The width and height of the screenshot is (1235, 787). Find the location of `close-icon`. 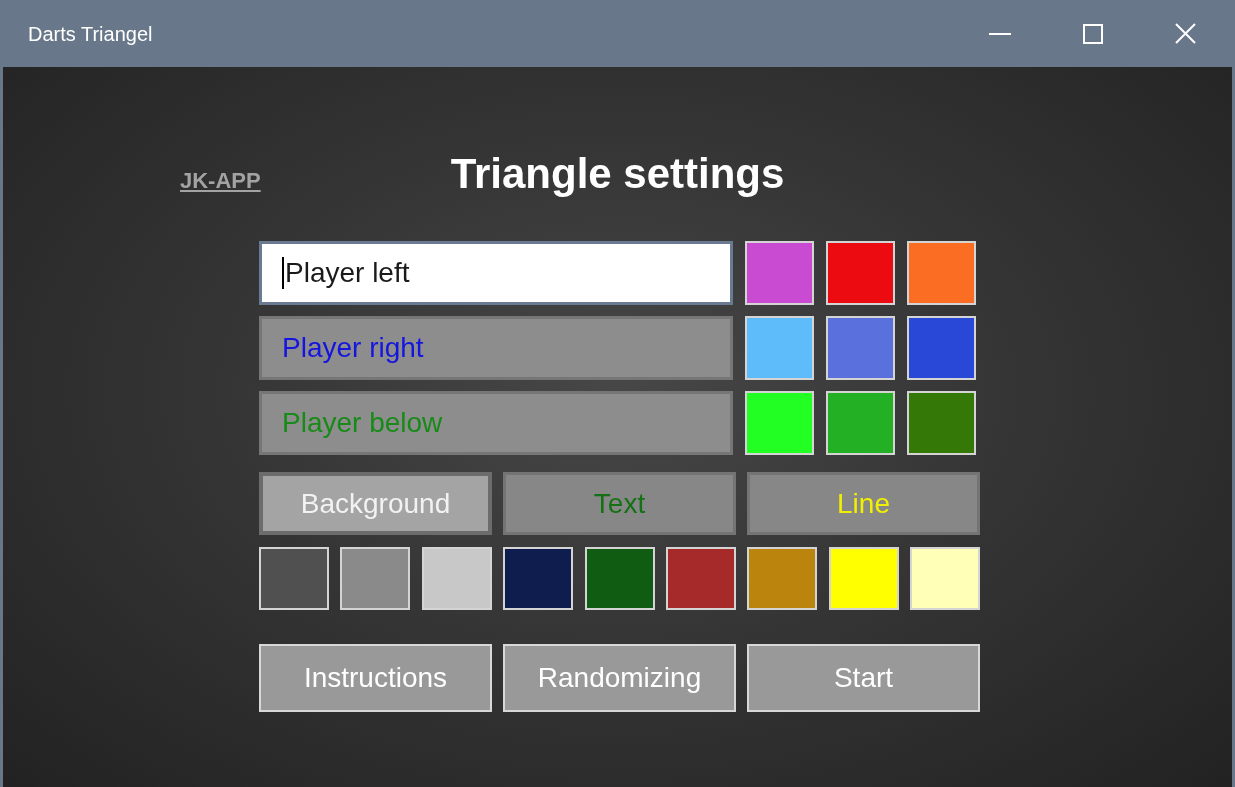

close-icon is located at coordinates (1185, 33).